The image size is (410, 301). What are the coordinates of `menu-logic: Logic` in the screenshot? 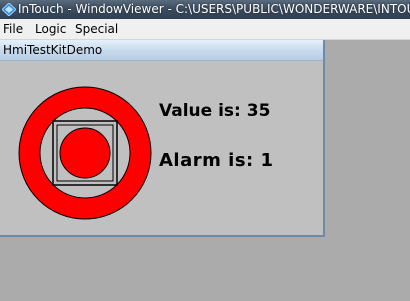 It's located at (50, 29).